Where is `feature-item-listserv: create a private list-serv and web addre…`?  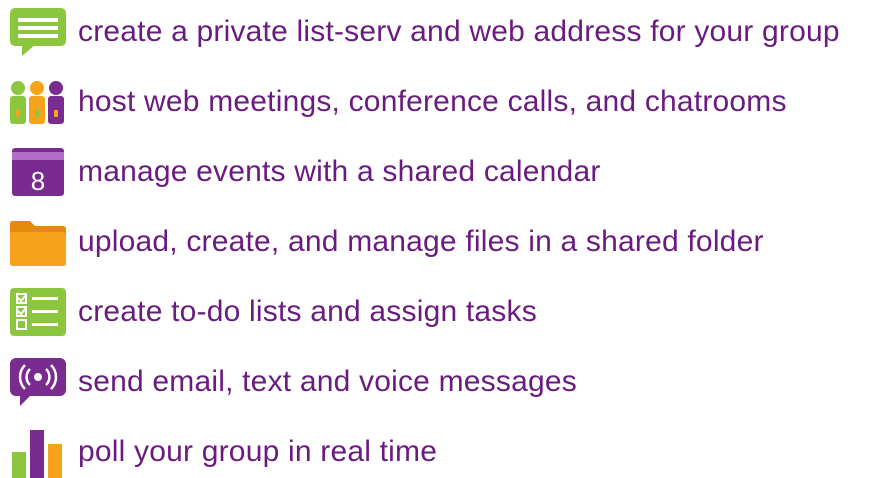 feature-item-listserv: create a private list-serv and web addre… is located at coordinates (442, 32).